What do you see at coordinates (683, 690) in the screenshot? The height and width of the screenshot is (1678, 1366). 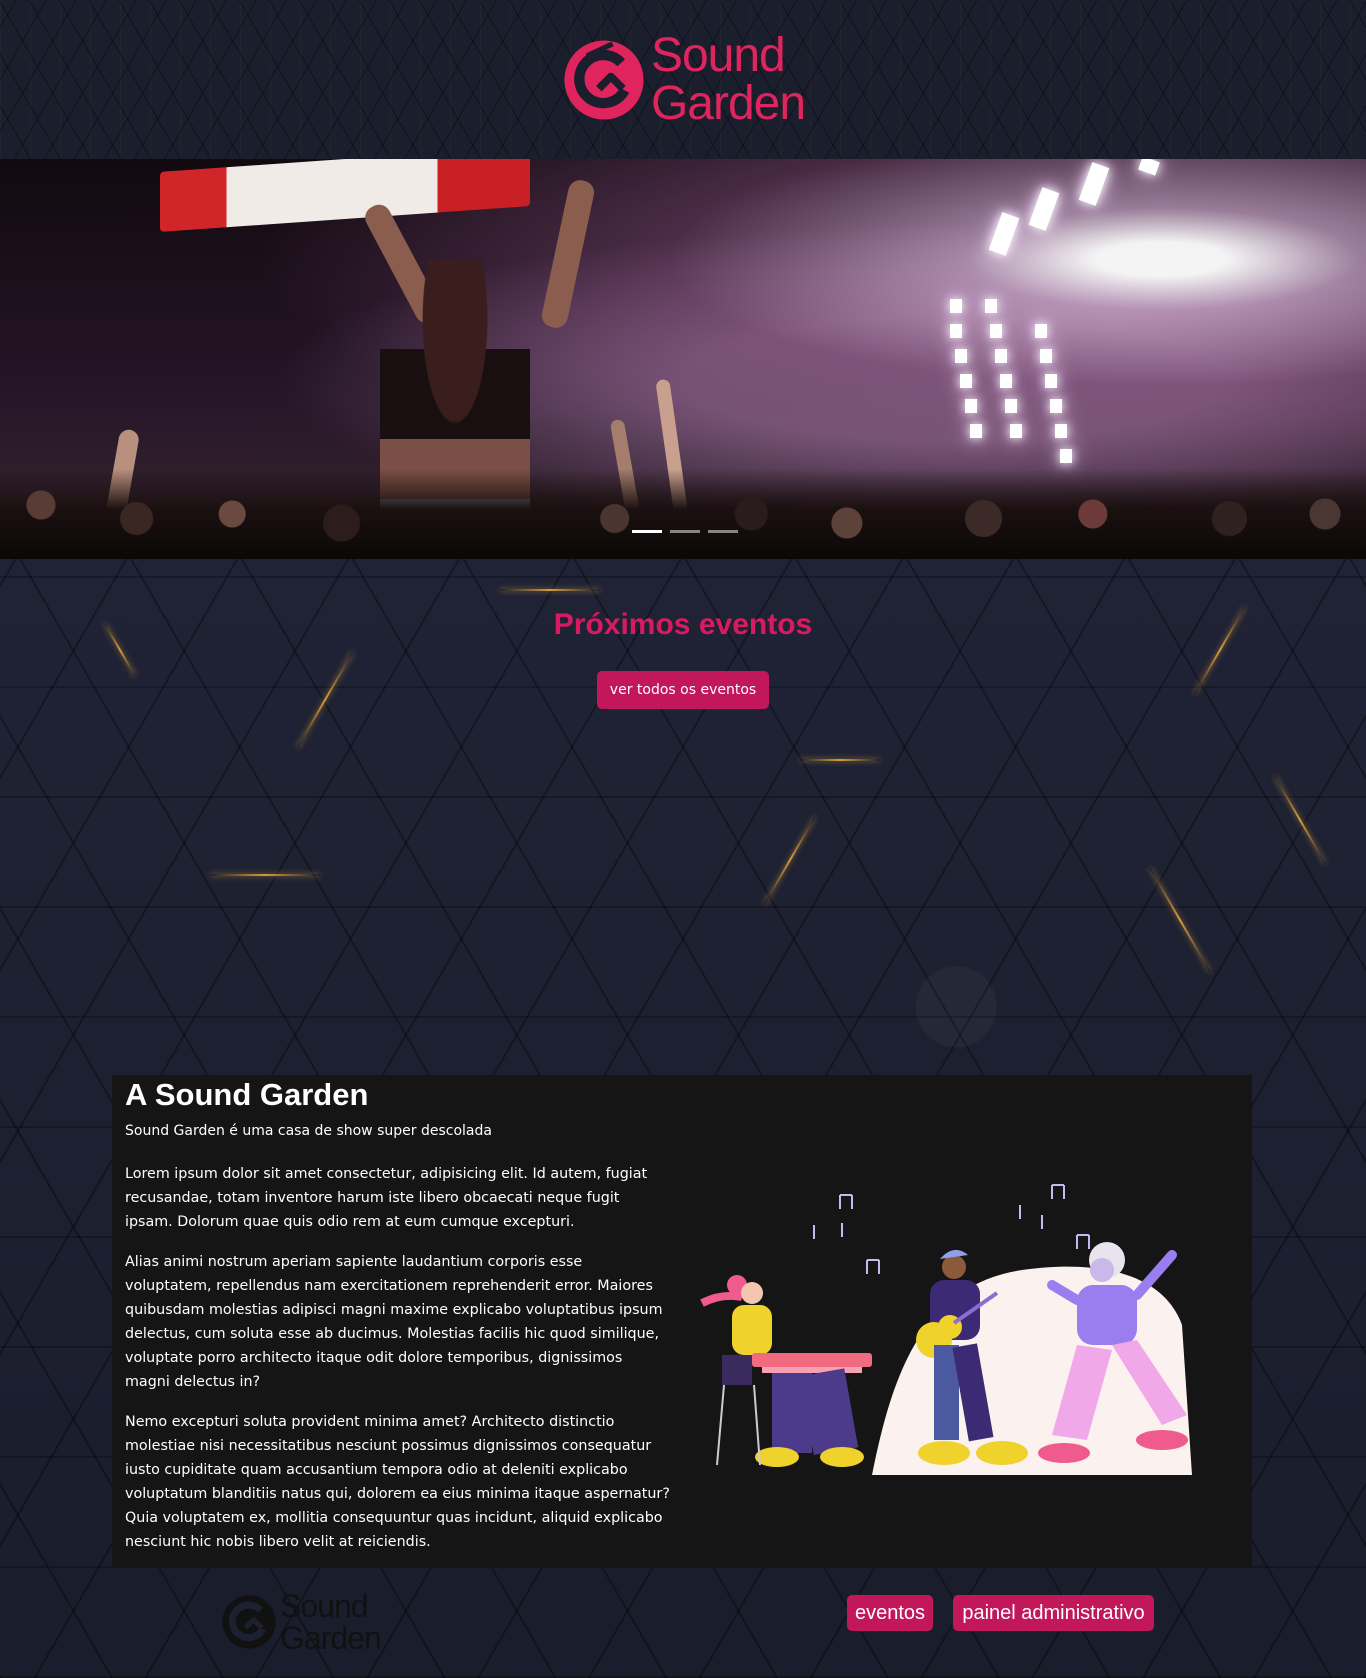 I see `view-all-events-button: ver todos os eventos` at bounding box center [683, 690].